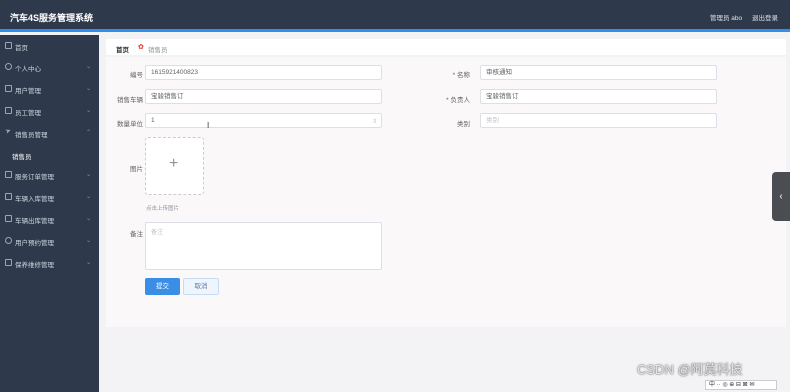 The width and height of the screenshot is (790, 392). What do you see at coordinates (153, 120) in the screenshot?
I see `count-value: 1` at bounding box center [153, 120].